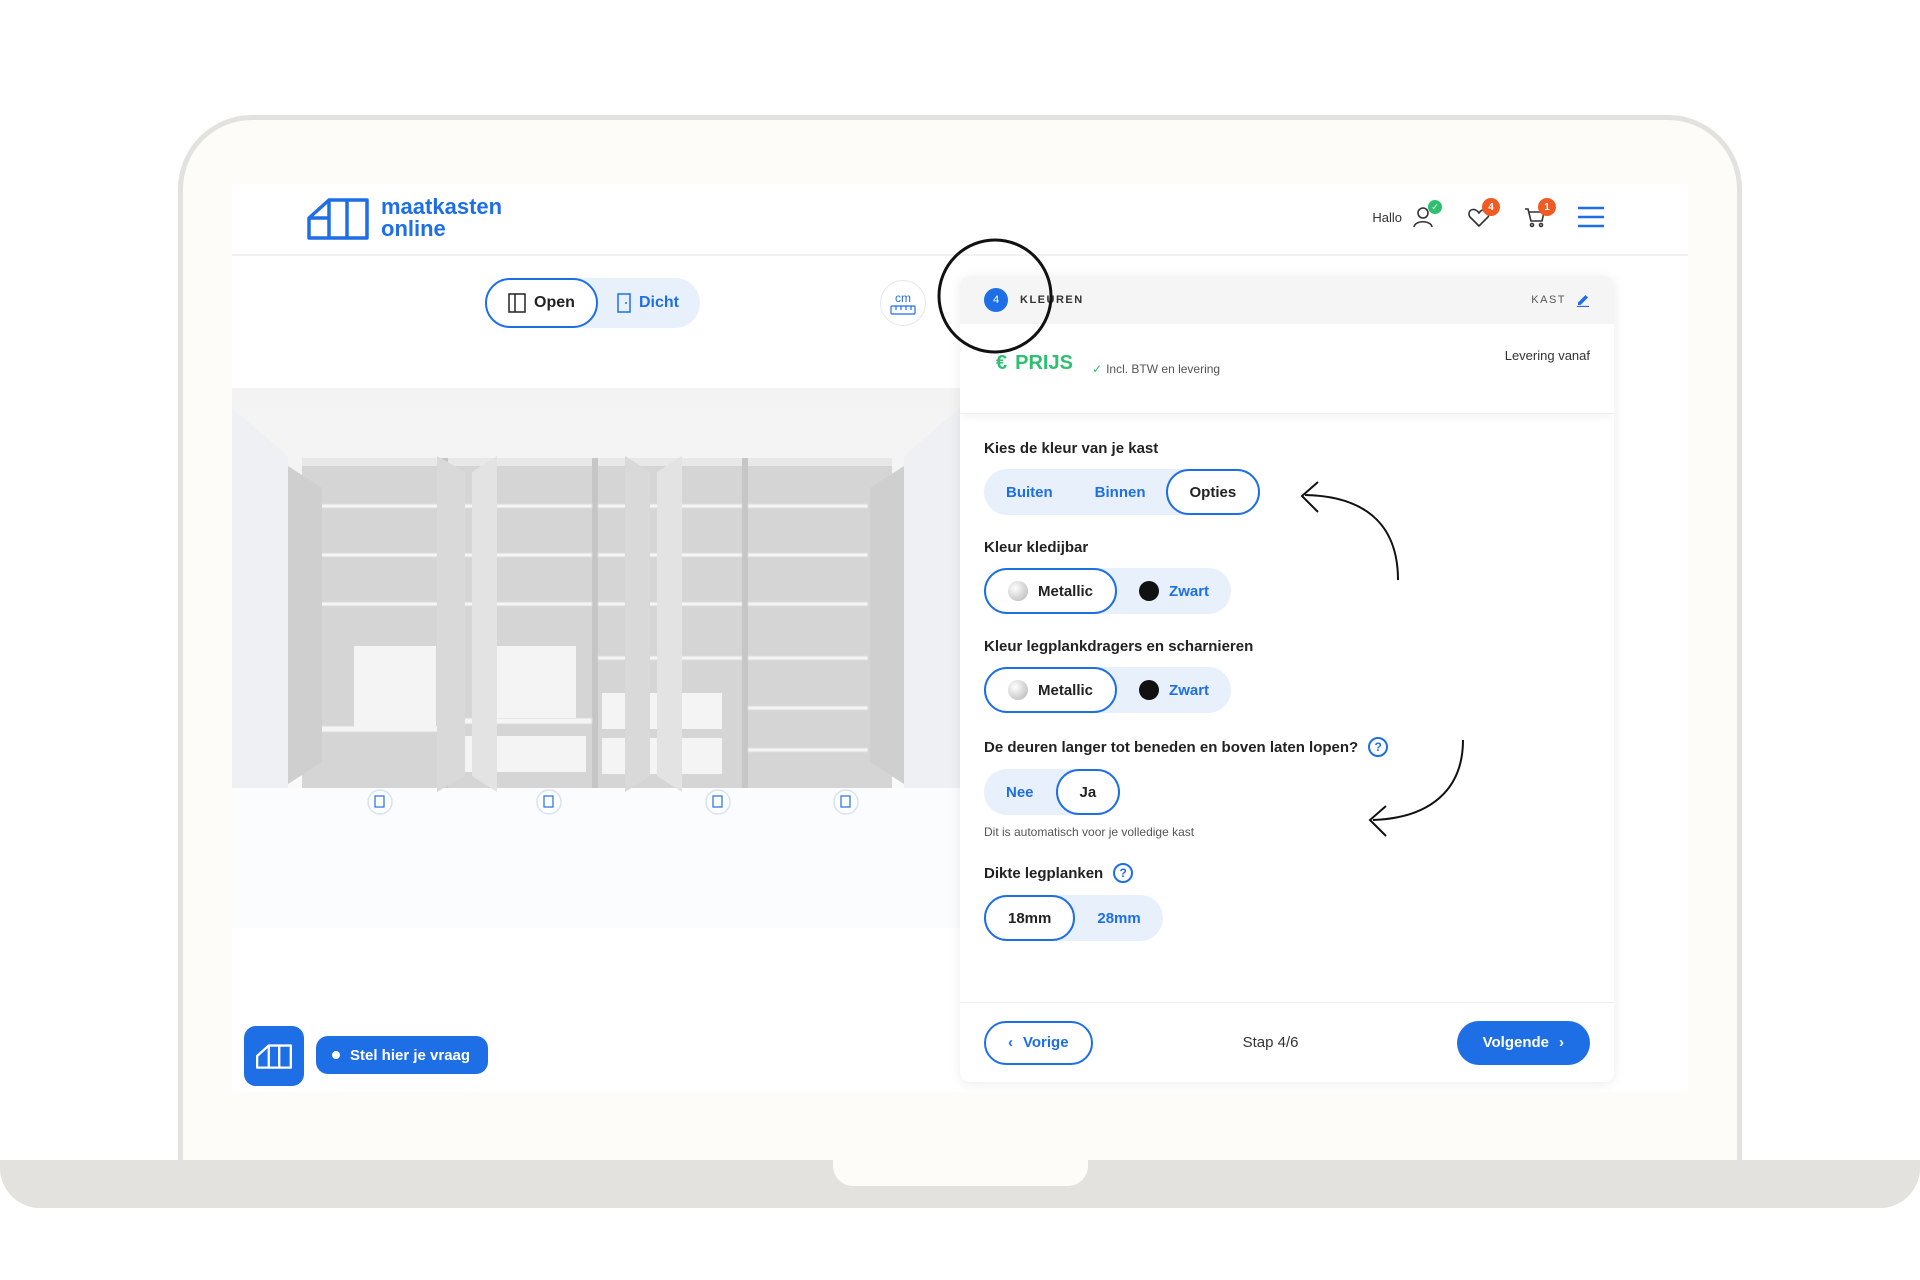  Describe the element at coordinates (996, 300) in the screenshot. I see `step-number-badge: 4` at that location.